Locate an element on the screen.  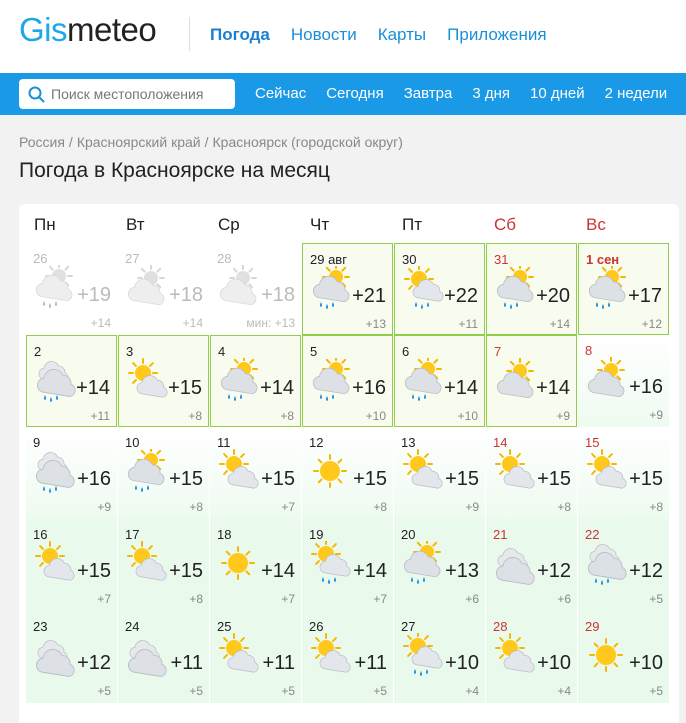
day-min-temp: +4 is located at coordinates (472, 691).